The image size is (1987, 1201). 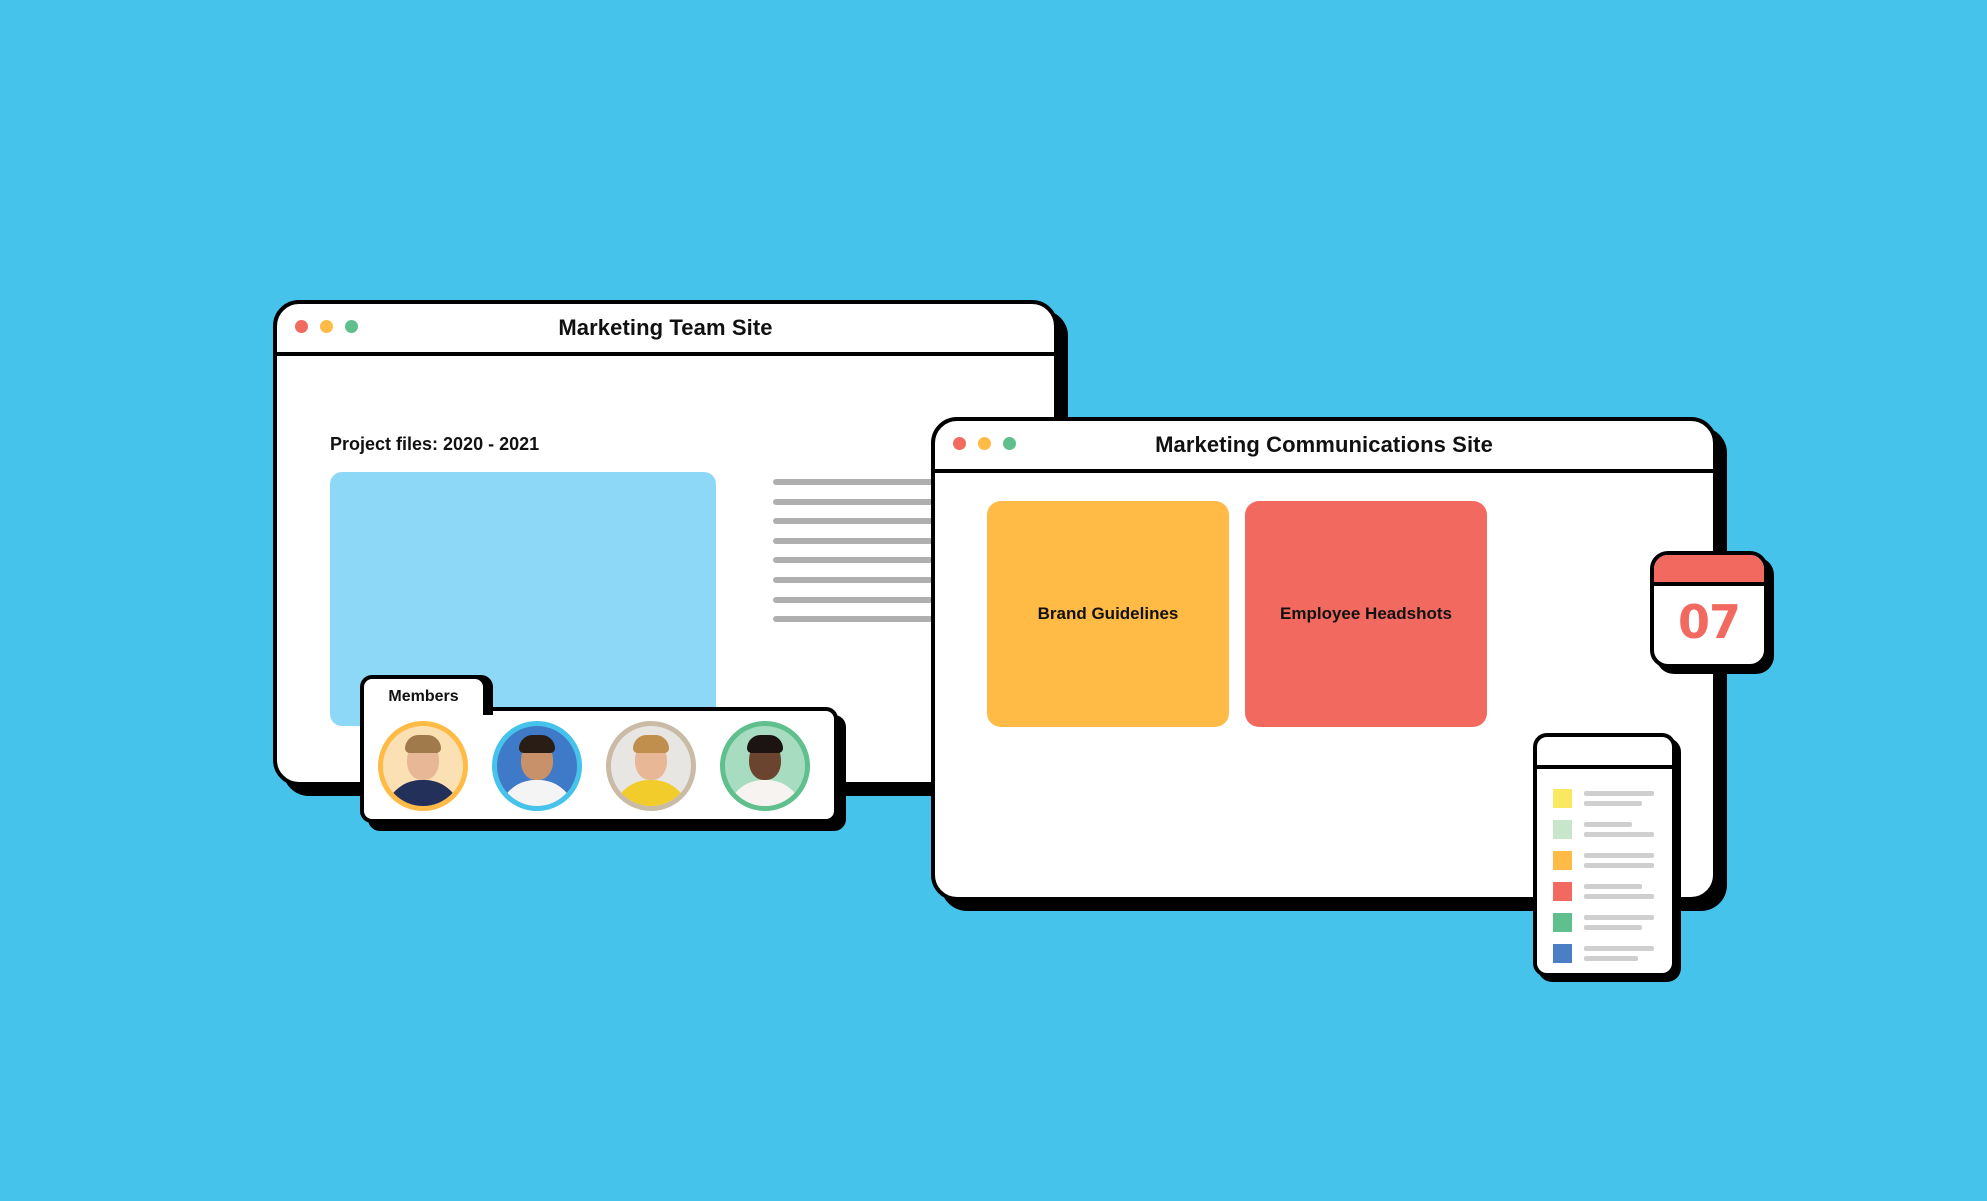 What do you see at coordinates (435, 444) in the screenshot?
I see `project-files-label: Project files: 2020 - 2021` at bounding box center [435, 444].